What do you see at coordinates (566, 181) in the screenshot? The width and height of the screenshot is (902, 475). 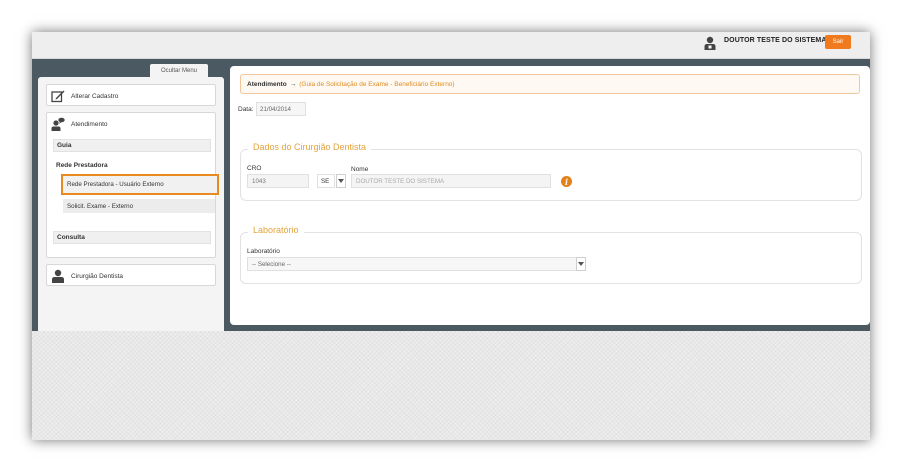 I see `info-icon: i` at bounding box center [566, 181].